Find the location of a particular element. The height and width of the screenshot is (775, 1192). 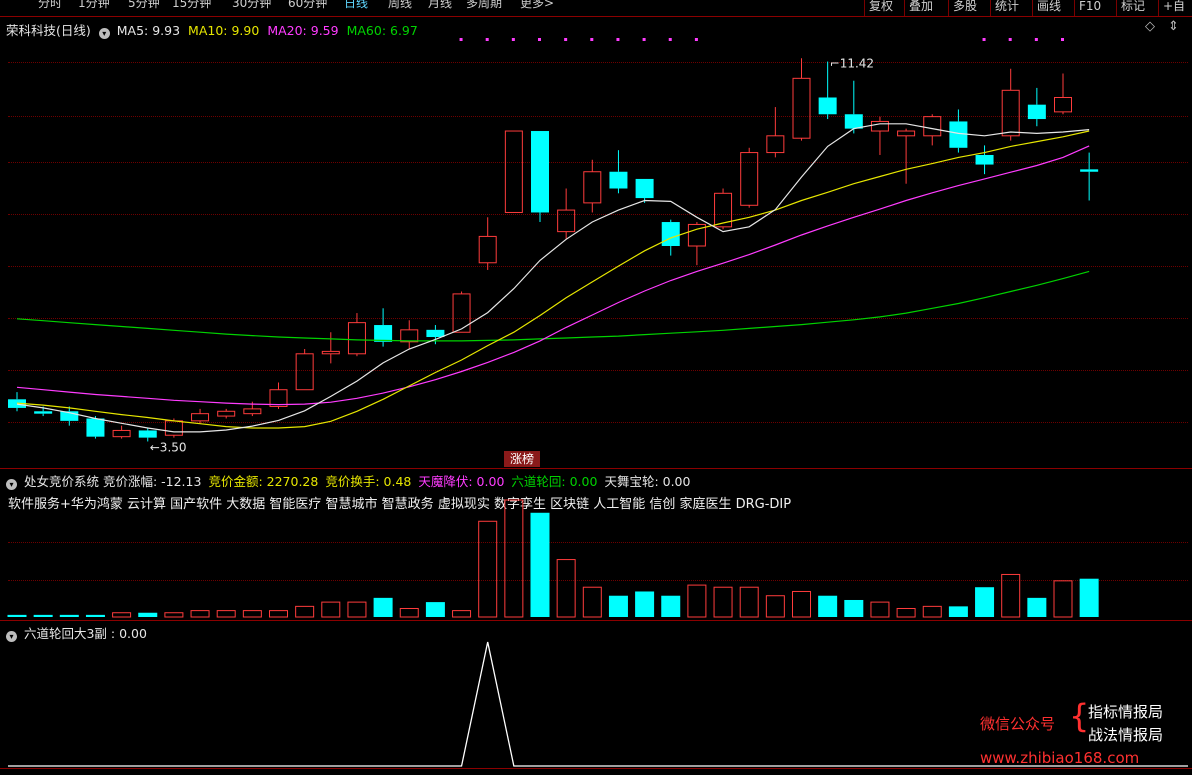

price-annotation: ←3.50 is located at coordinates (168, 447).